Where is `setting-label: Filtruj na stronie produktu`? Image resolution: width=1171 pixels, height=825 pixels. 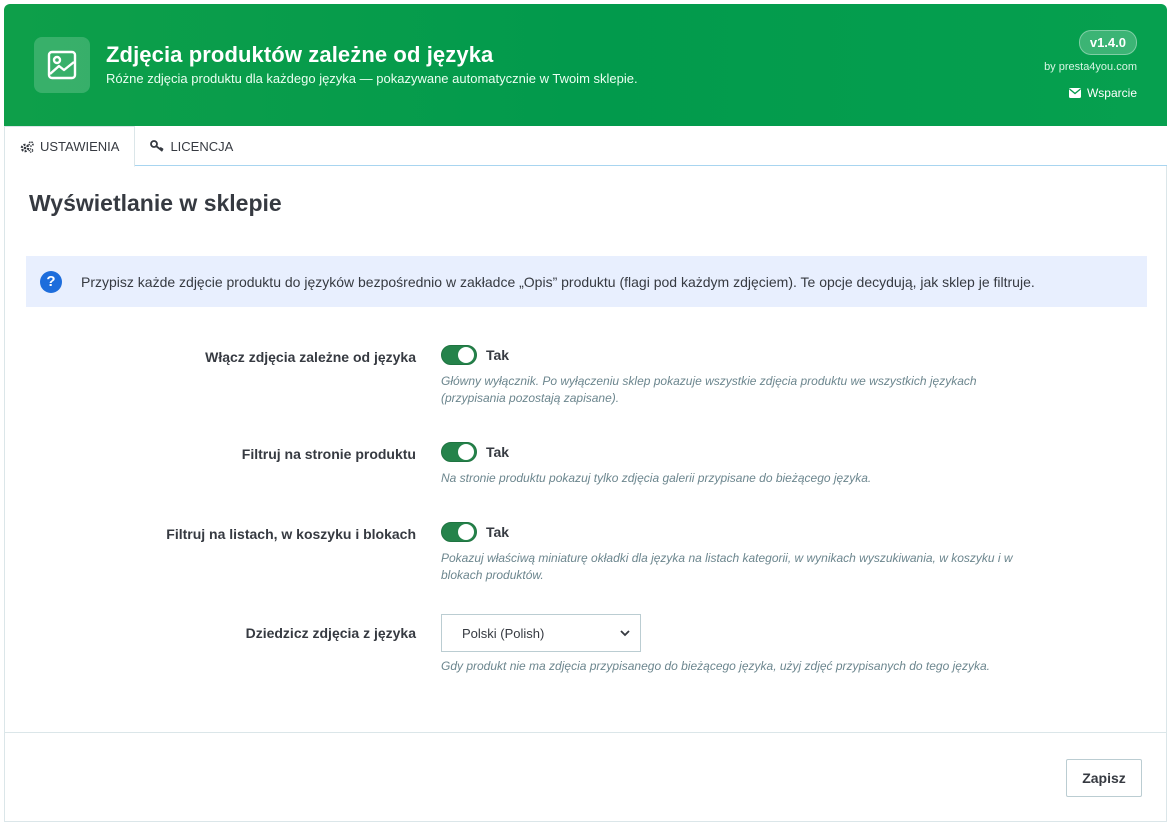 setting-label: Filtruj na stronie produktu is located at coordinates (328, 454).